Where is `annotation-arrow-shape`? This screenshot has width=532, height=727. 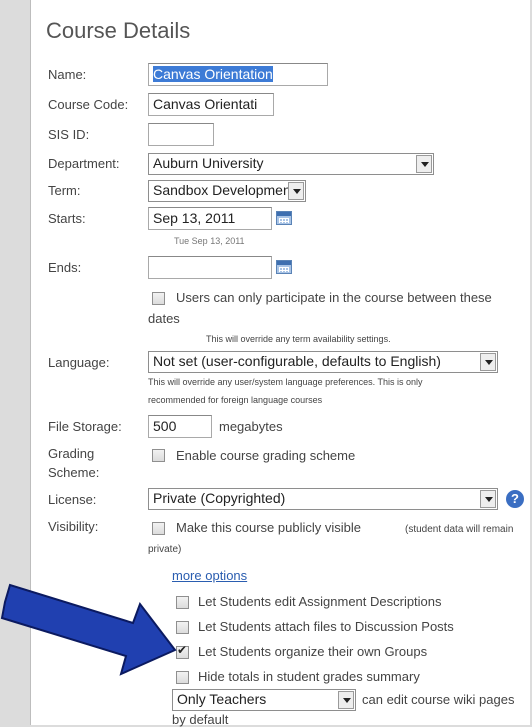
annotation-arrow-shape is located at coordinates (88, 629).